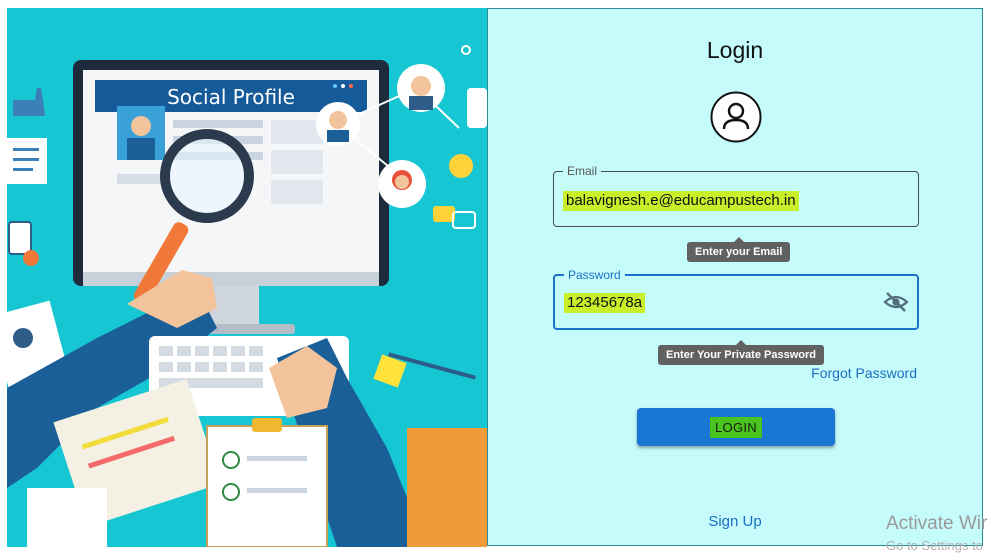 The image size is (993, 555). I want to click on email-field: Email balavignesh.e@educampustech.in, so click(736, 195).